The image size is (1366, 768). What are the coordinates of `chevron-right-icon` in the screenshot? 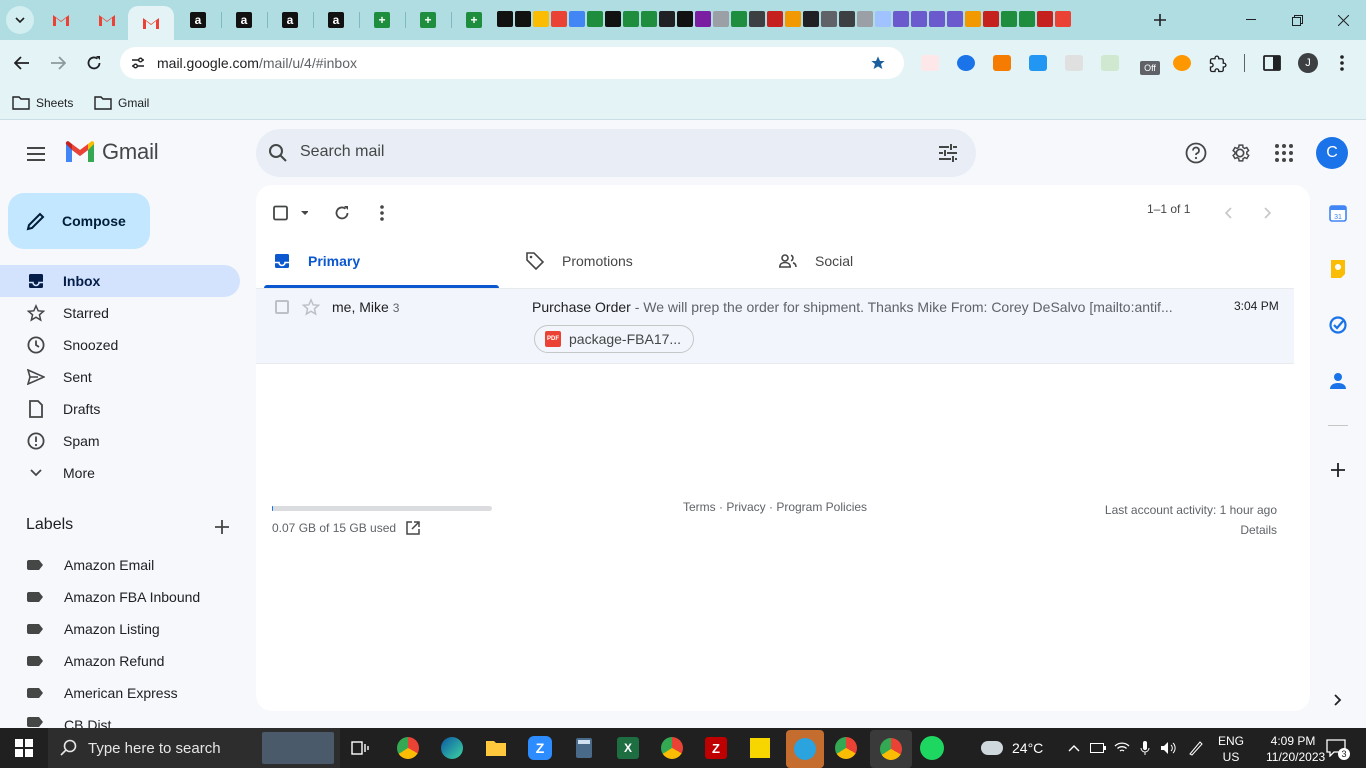 It's located at (1268, 213).